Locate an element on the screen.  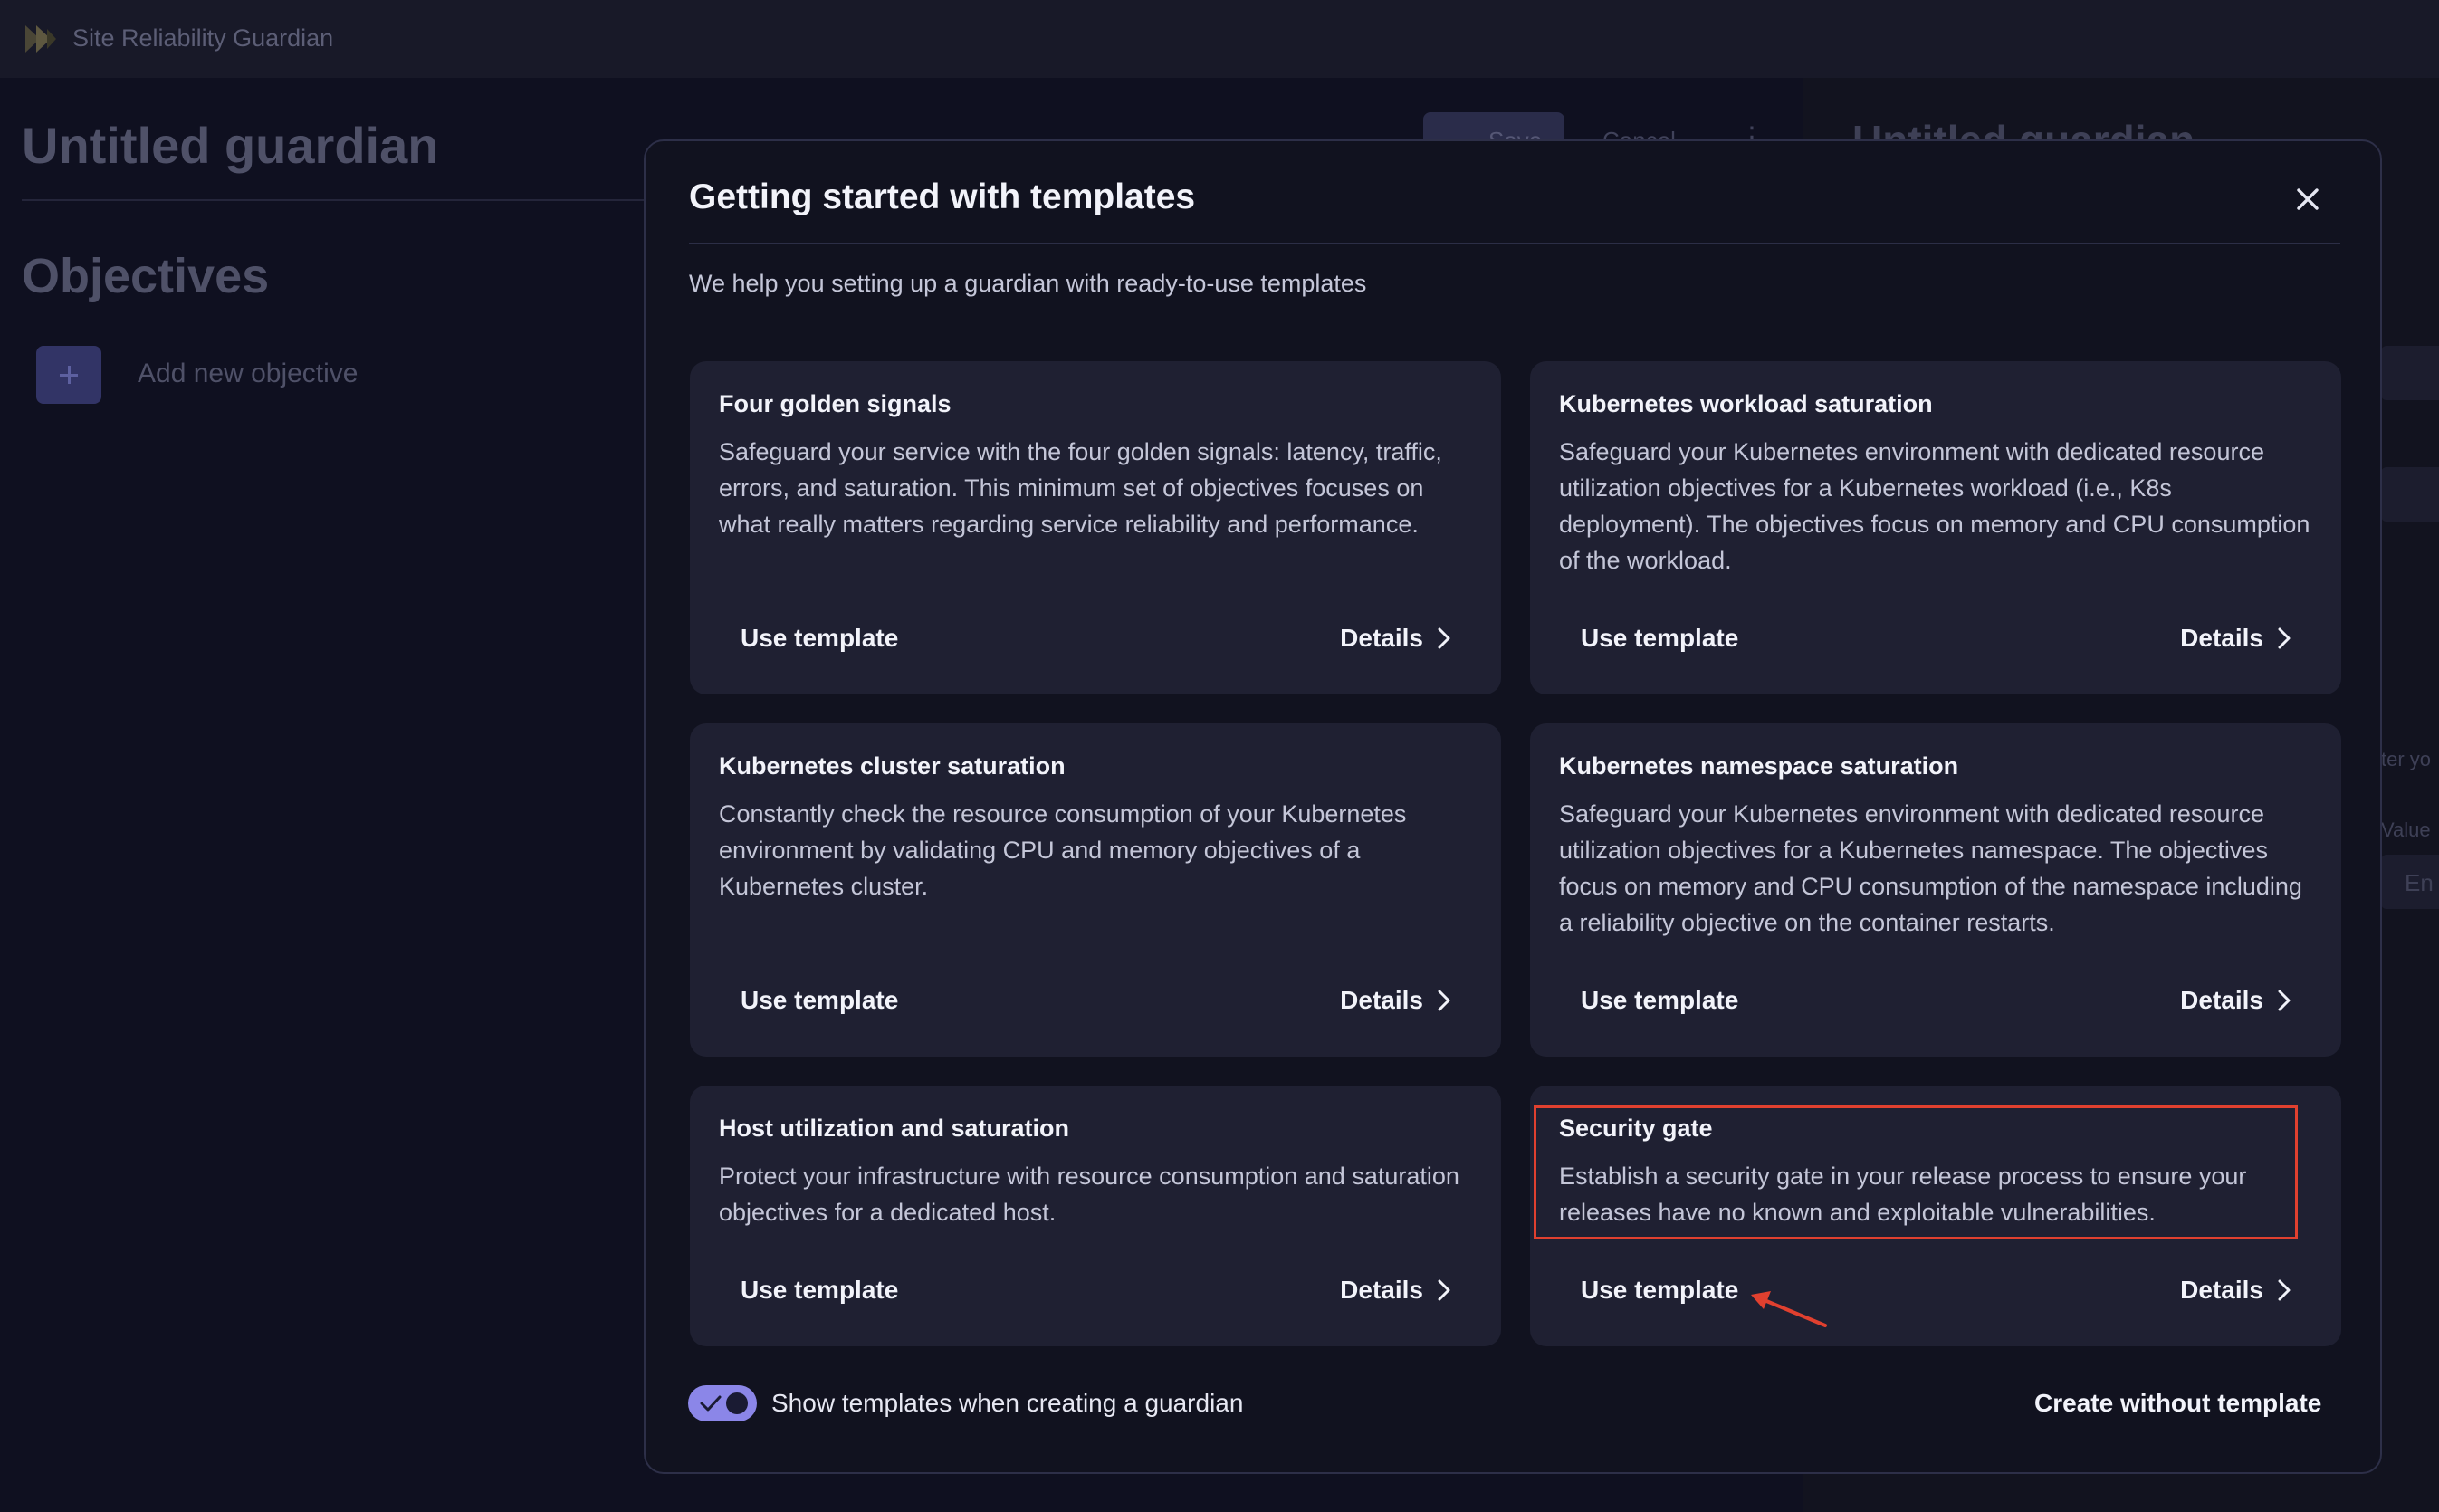
divider is located at coordinates (334, 200).